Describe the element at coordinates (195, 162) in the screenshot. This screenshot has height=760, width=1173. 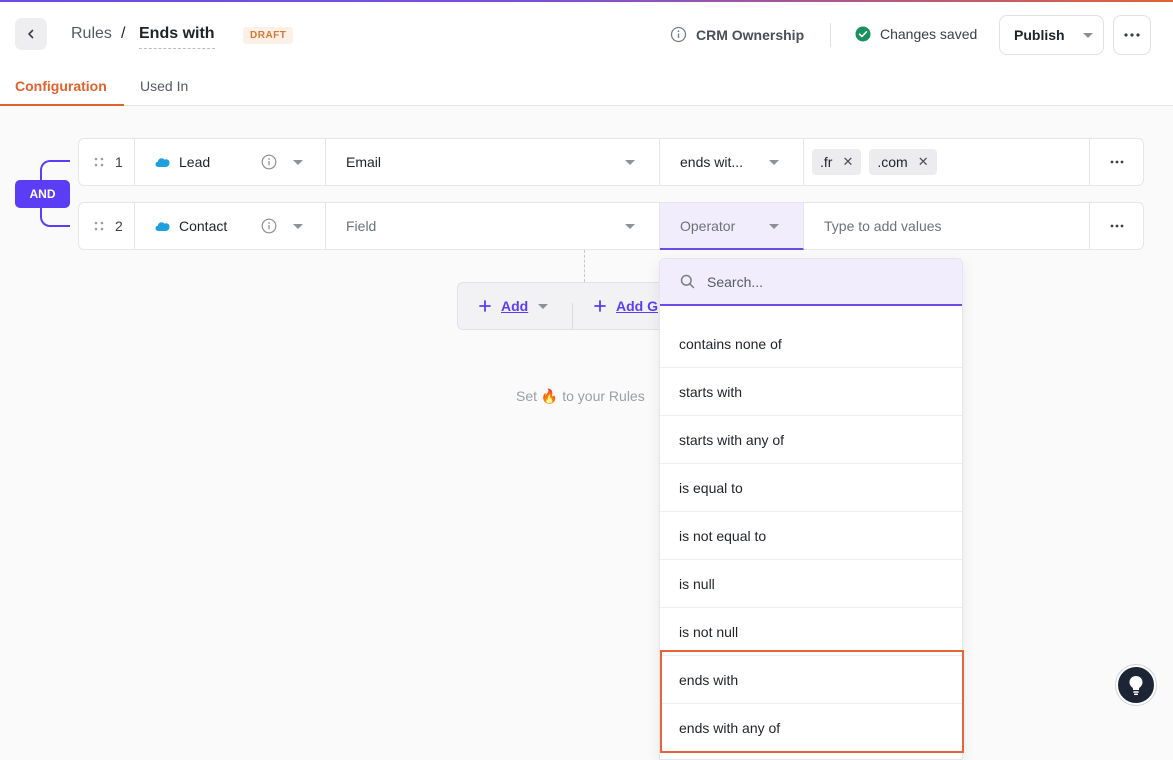
I see `object-label: Lead` at that location.